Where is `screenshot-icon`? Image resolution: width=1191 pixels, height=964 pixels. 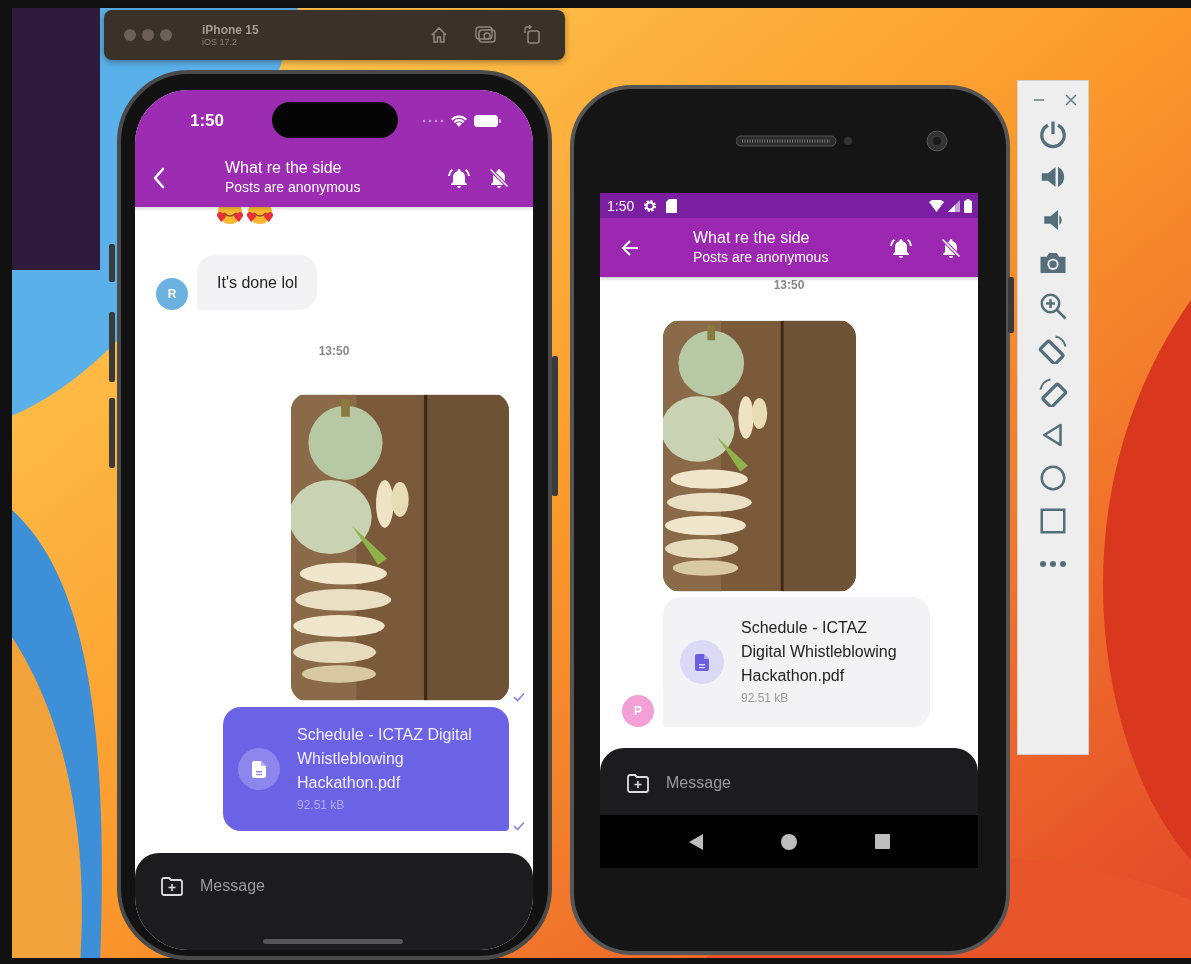 screenshot-icon is located at coordinates (486, 35).